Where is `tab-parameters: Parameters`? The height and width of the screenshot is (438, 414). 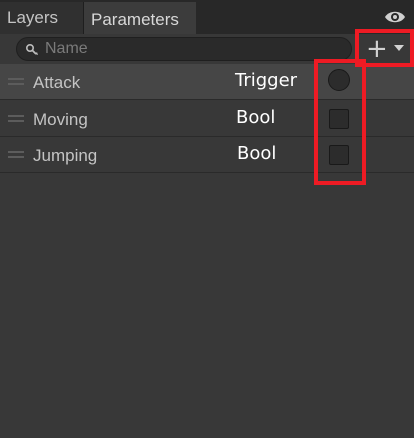
tab-parameters: Parameters is located at coordinates (140, 18).